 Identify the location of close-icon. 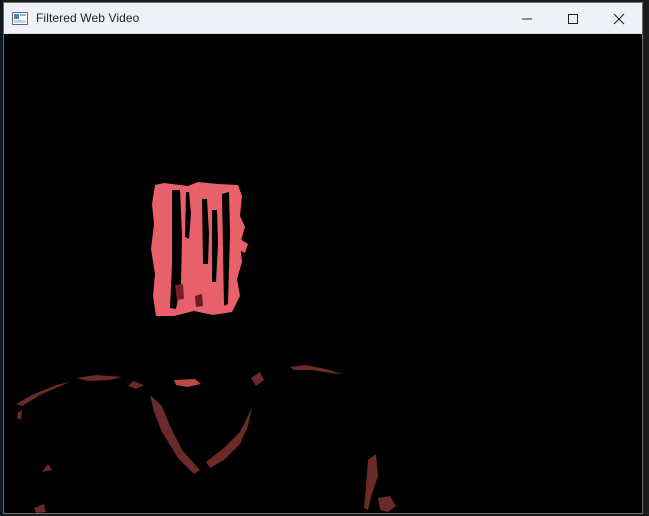
(619, 18).